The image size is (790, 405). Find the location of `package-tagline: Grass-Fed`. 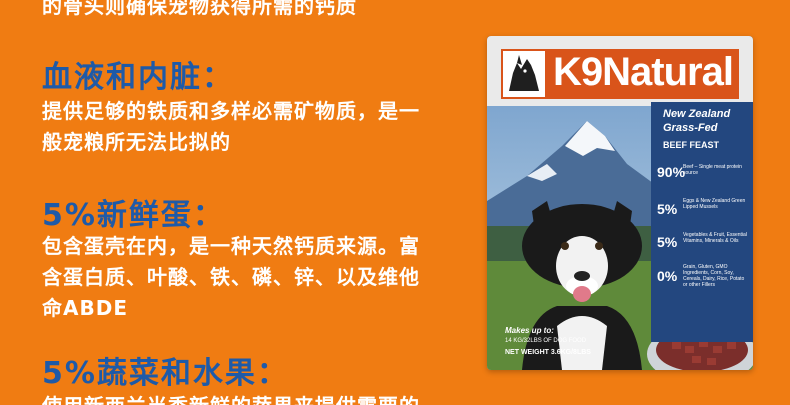

package-tagline: Grass-Fed is located at coordinates (690, 128).